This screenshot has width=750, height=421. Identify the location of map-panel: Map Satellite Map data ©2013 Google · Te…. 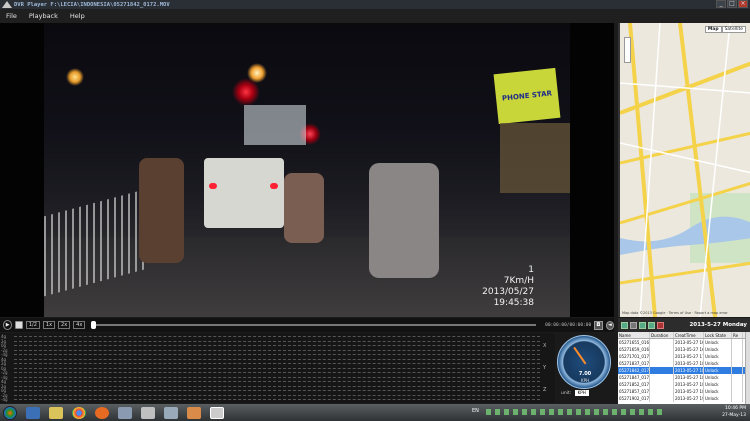
(684, 170).